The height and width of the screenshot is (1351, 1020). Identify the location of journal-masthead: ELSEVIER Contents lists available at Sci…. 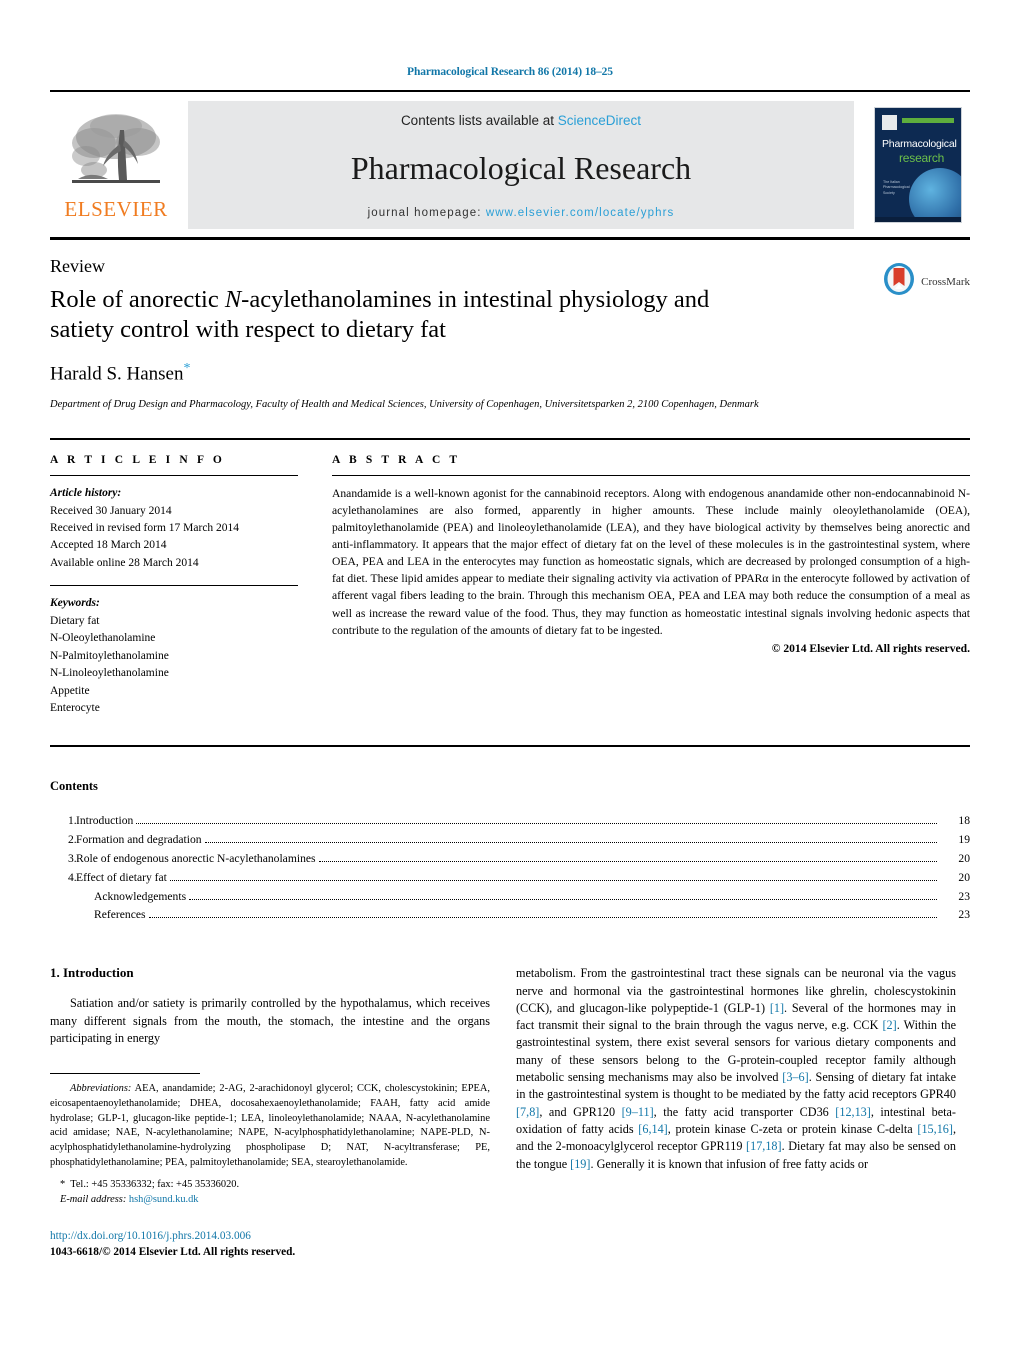
(510, 165).